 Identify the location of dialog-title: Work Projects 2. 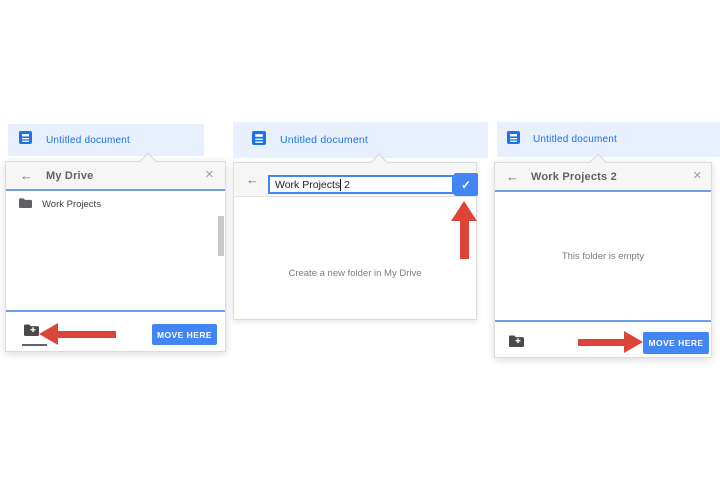
(574, 176).